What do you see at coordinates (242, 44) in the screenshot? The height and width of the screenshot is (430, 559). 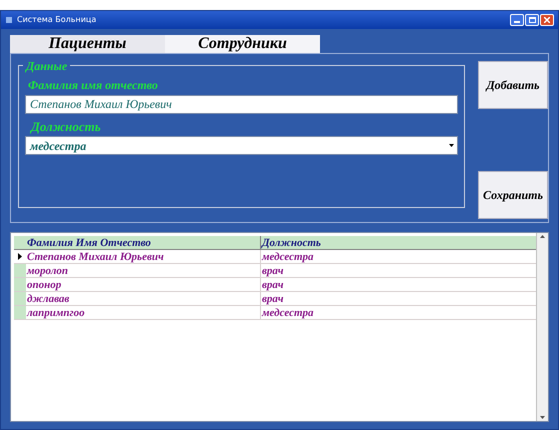 I see `tab: Сотрудники` at bounding box center [242, 44].